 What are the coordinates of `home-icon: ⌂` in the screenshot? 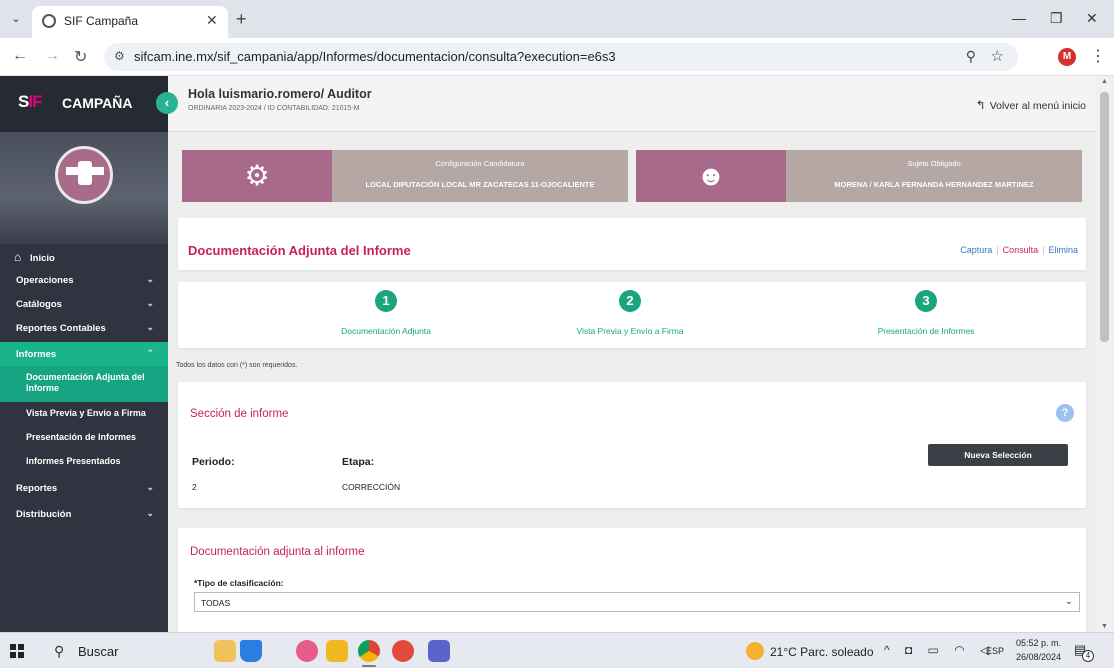 It's located at (18, 257).